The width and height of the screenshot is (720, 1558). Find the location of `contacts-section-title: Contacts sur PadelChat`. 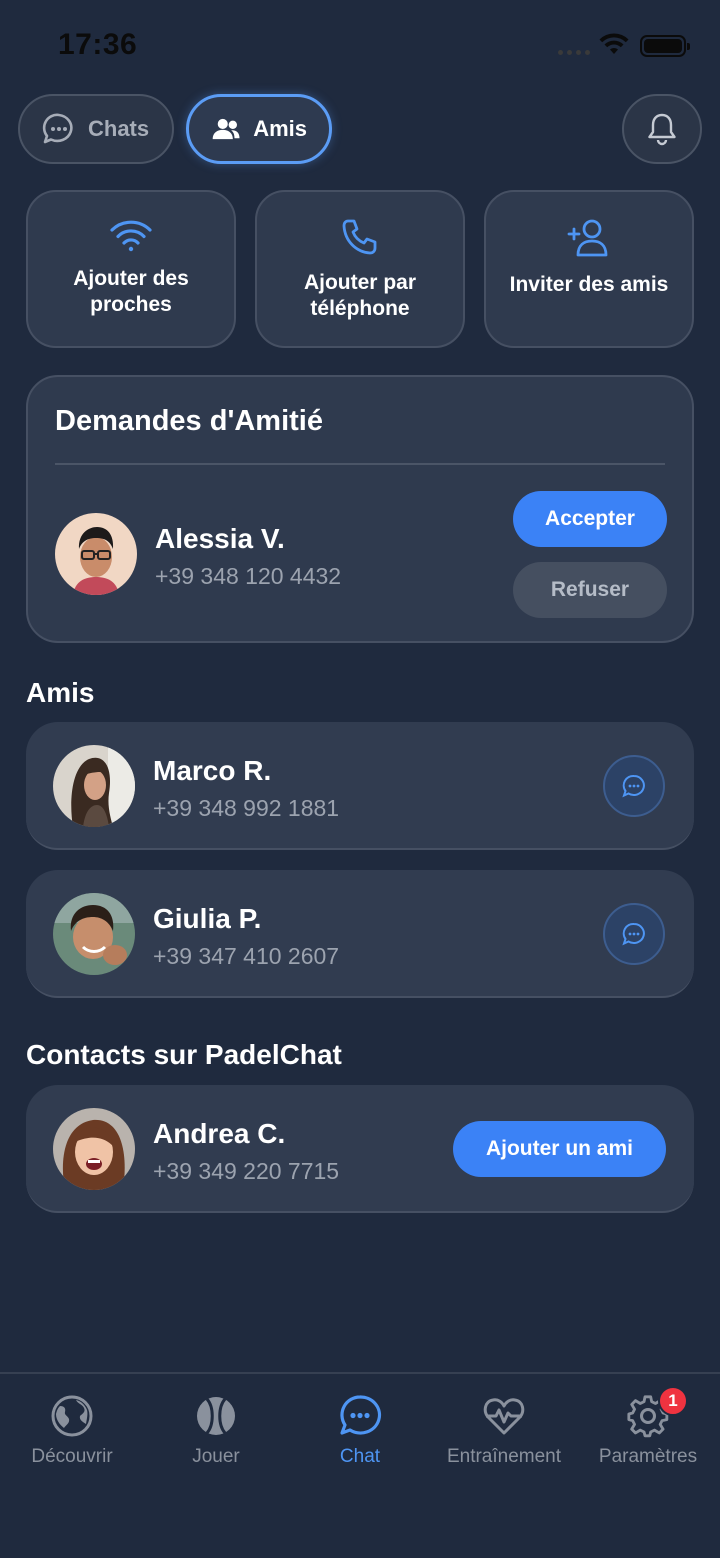

contacts-section-title: Contacts sur PadelChat is located at coordinates (184, 1054).